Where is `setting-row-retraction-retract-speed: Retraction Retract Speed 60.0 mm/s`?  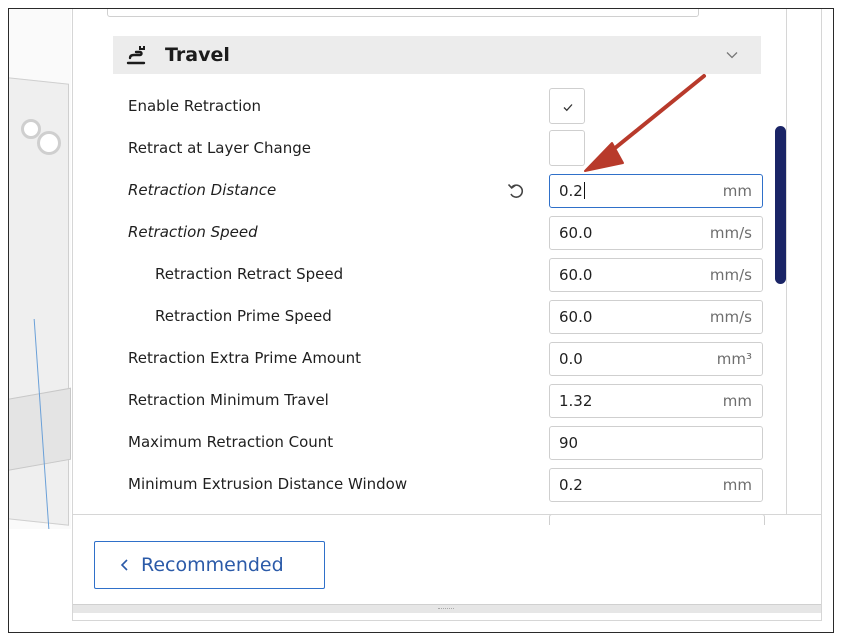
setting-row-retraction-retract-speed: Retraction Retract Speed 60.0 mm/s is located at coordinates (438, 275).